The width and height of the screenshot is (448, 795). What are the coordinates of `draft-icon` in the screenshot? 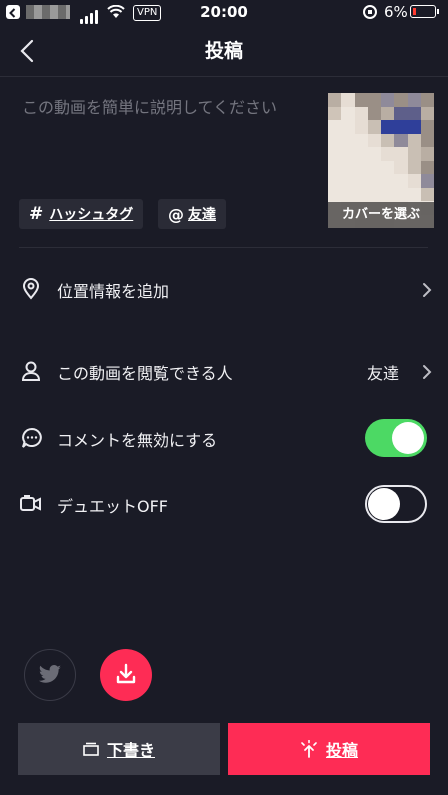 It's located at (91, 749).